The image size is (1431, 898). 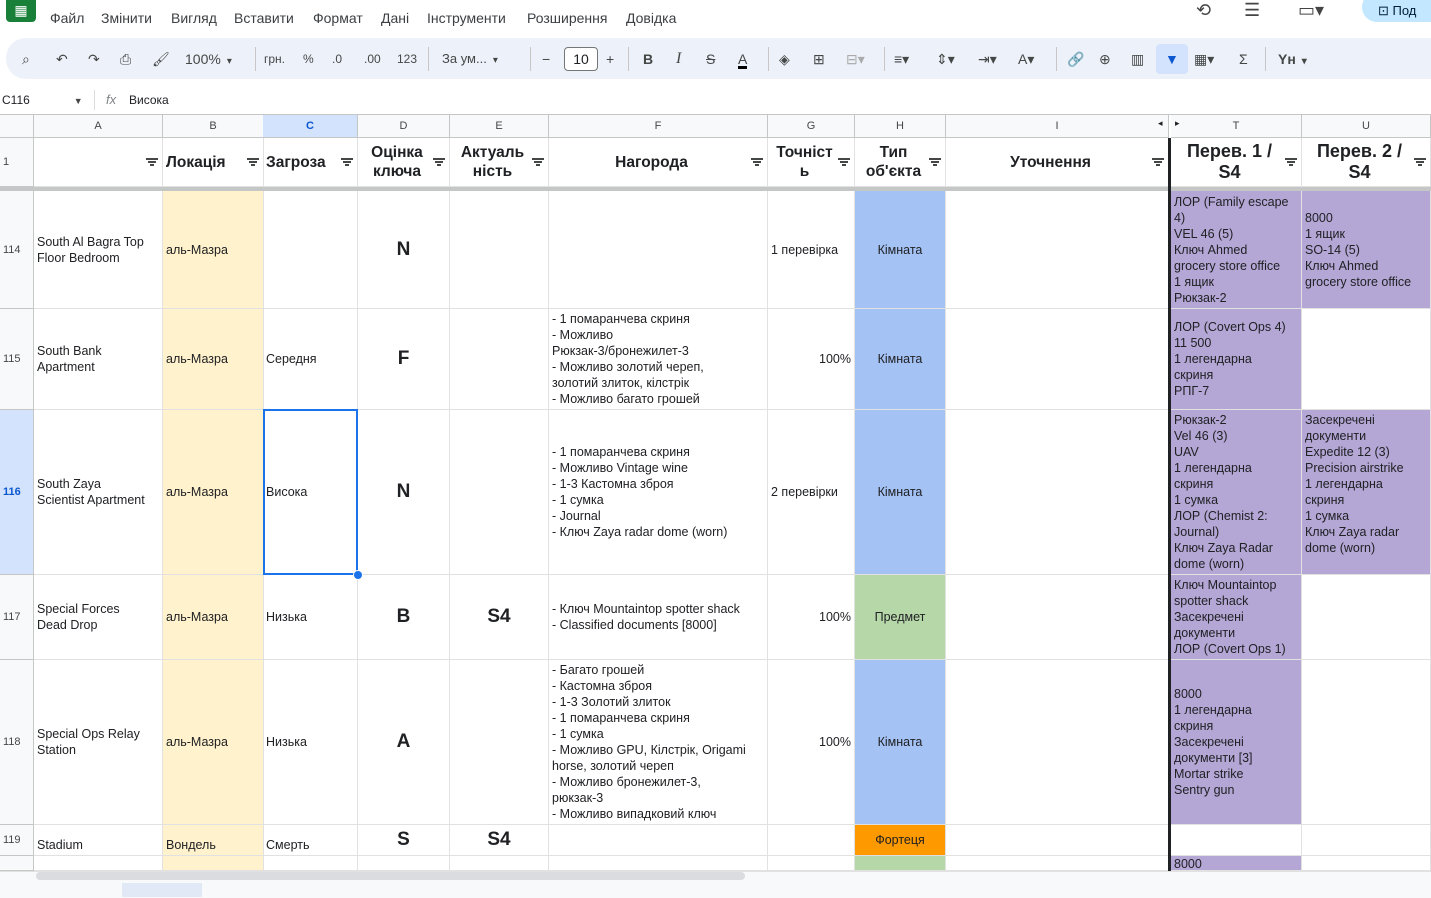 I want to click on cell-h, so click(x=900, y=863).